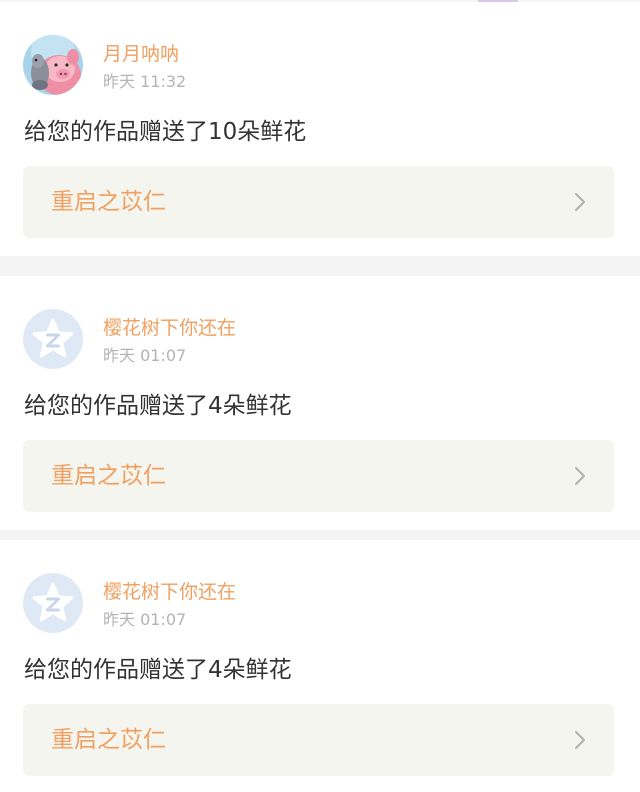 The height and width of the screenshot is (792, 640). I want to click on gift-message: 给您的作品赠送了10朵鲜花, so click(165, 132).